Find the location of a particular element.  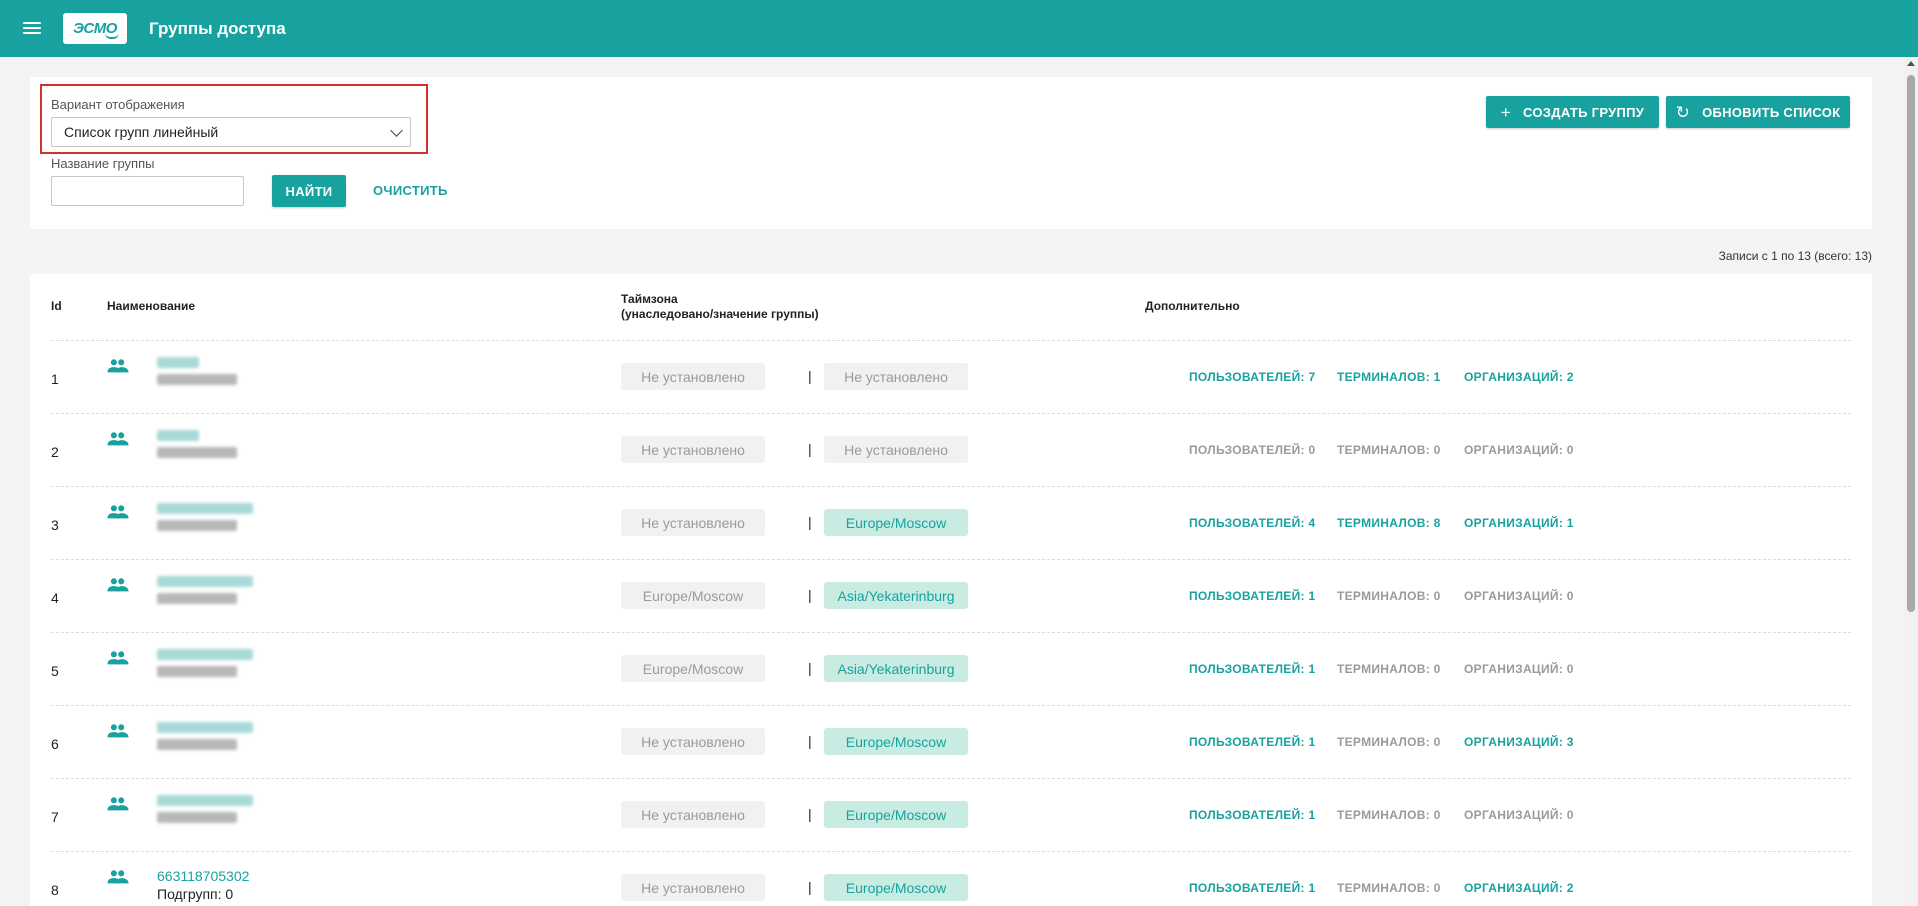

row-id: 7 is located at coordinates (55, 817).